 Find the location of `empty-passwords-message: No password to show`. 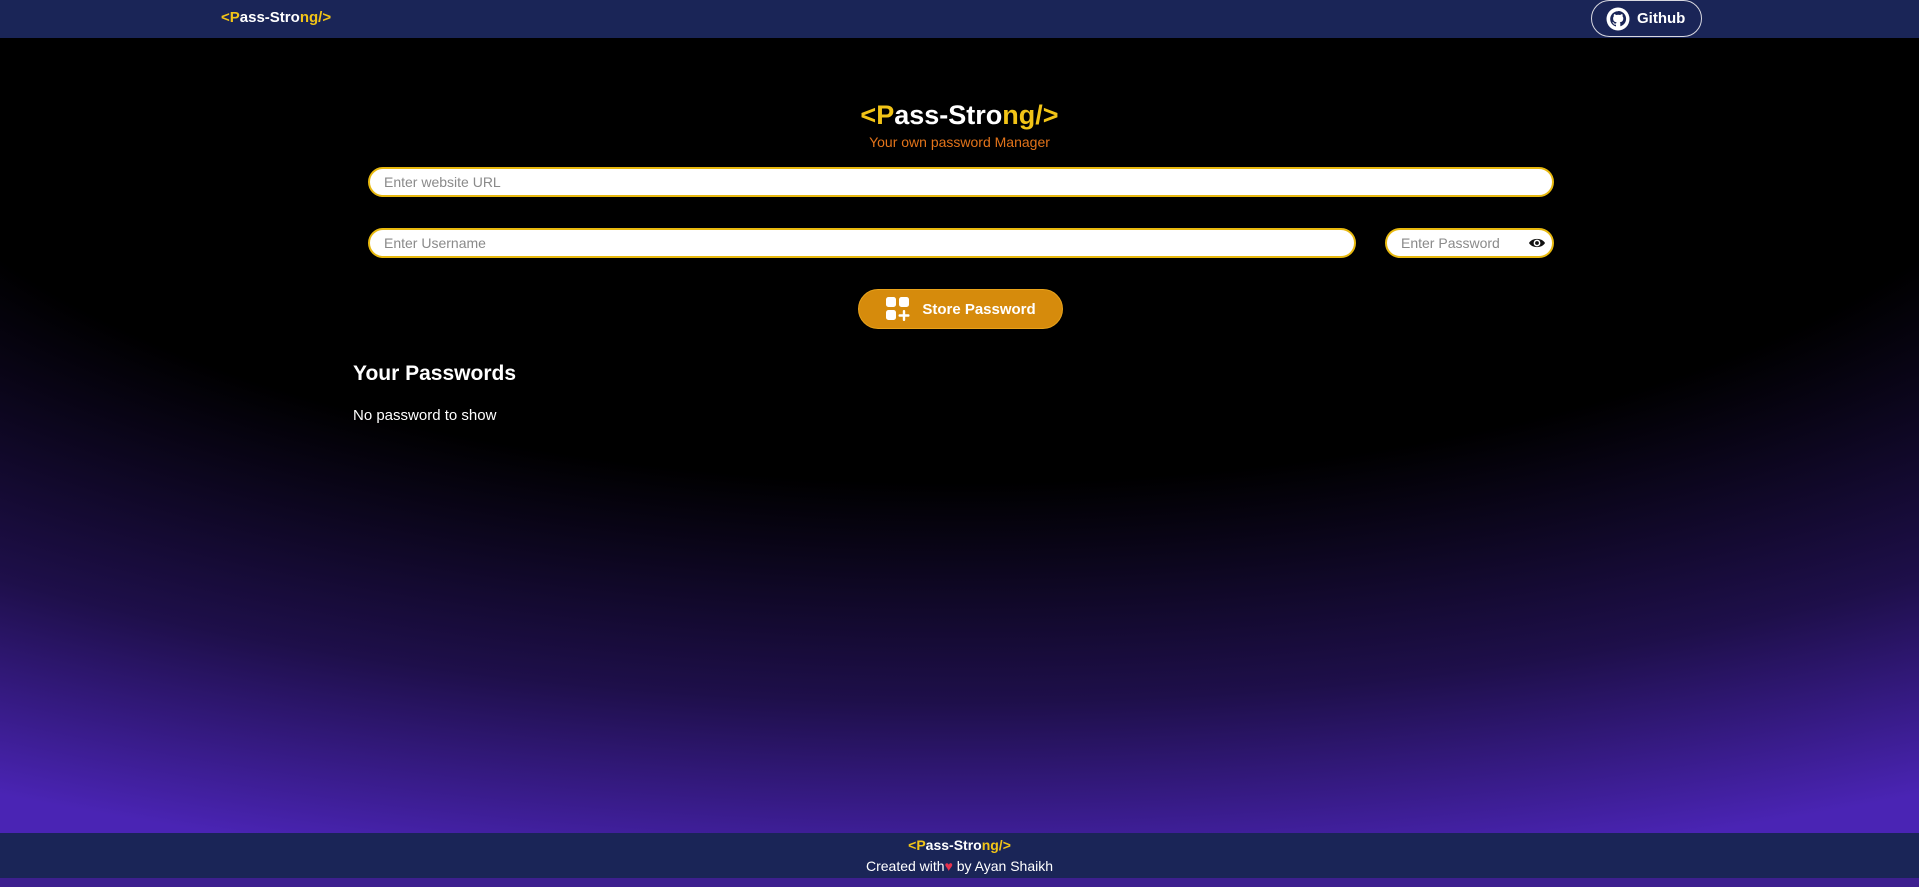

empty-passwords-message: No password to show is located at coordinates (425, 415).